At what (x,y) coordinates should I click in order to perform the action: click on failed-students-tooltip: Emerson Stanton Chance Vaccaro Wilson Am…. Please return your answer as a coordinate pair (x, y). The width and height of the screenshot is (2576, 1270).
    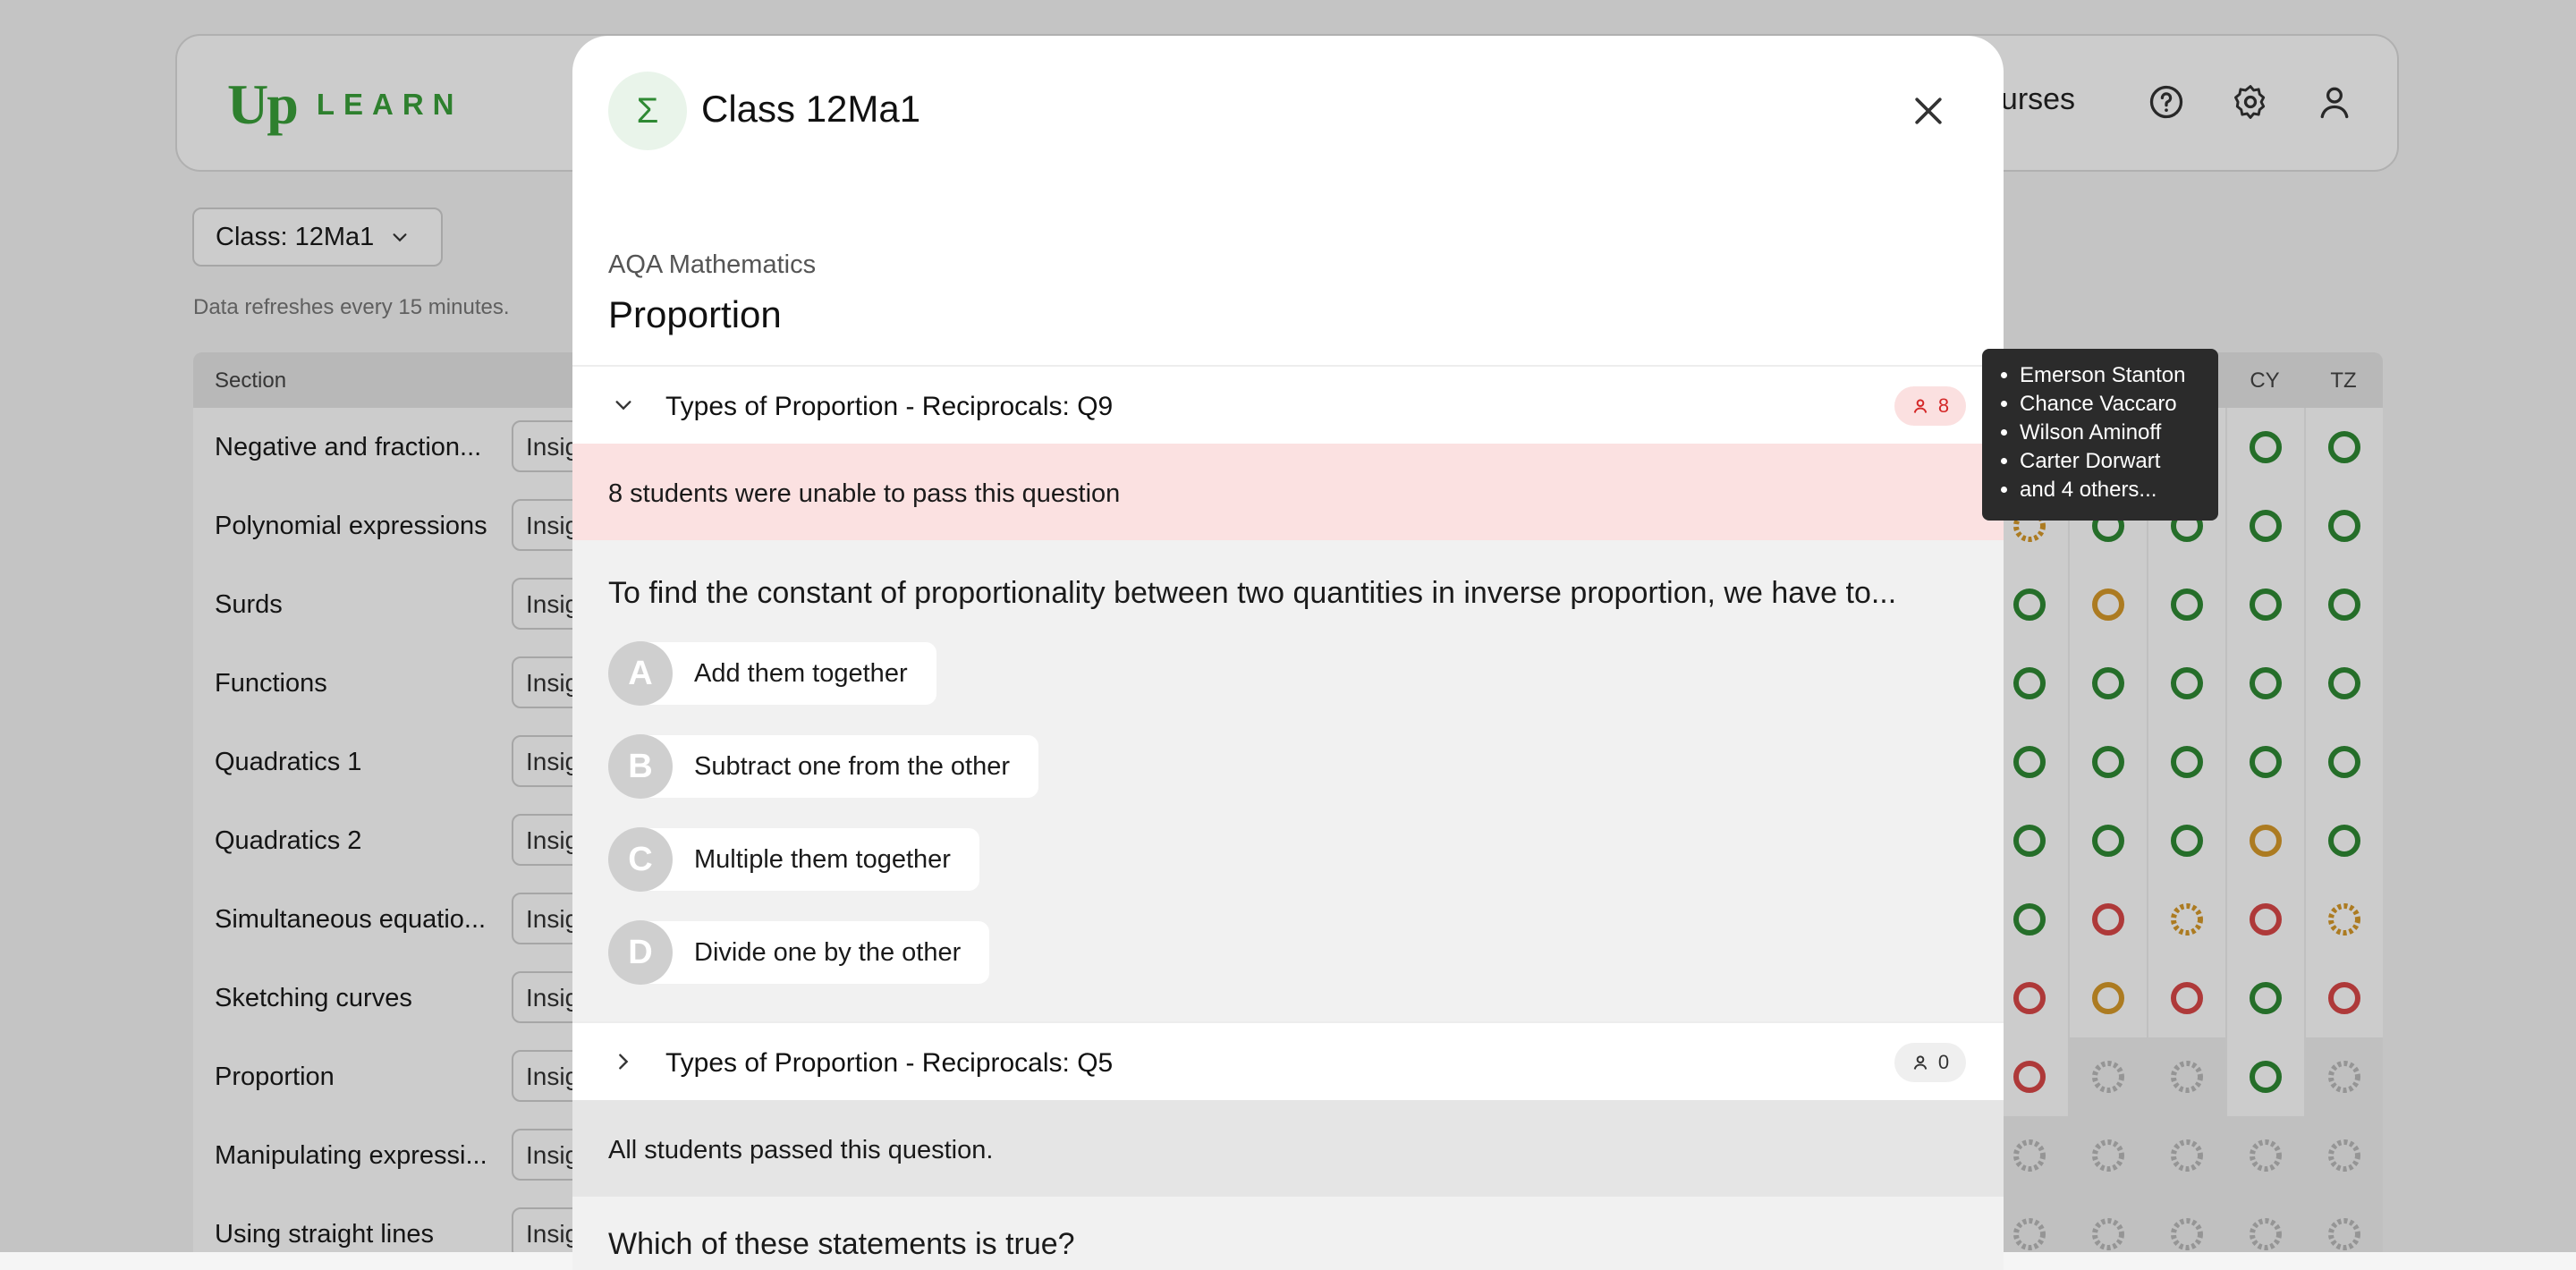
    Looking at the image, I should click on (2100, 435).